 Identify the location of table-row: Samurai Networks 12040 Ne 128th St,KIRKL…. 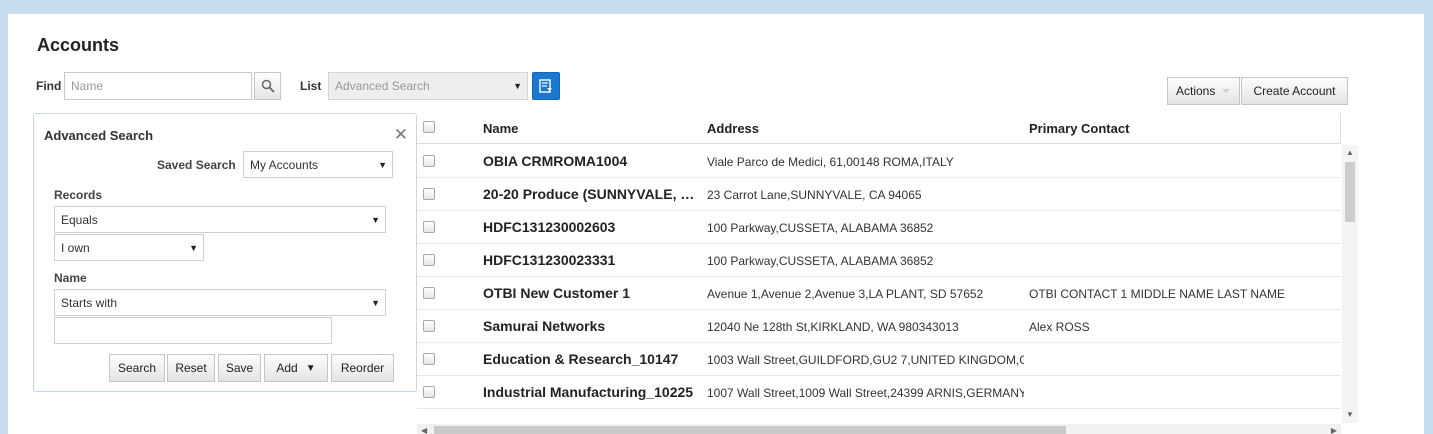
(879, 326).